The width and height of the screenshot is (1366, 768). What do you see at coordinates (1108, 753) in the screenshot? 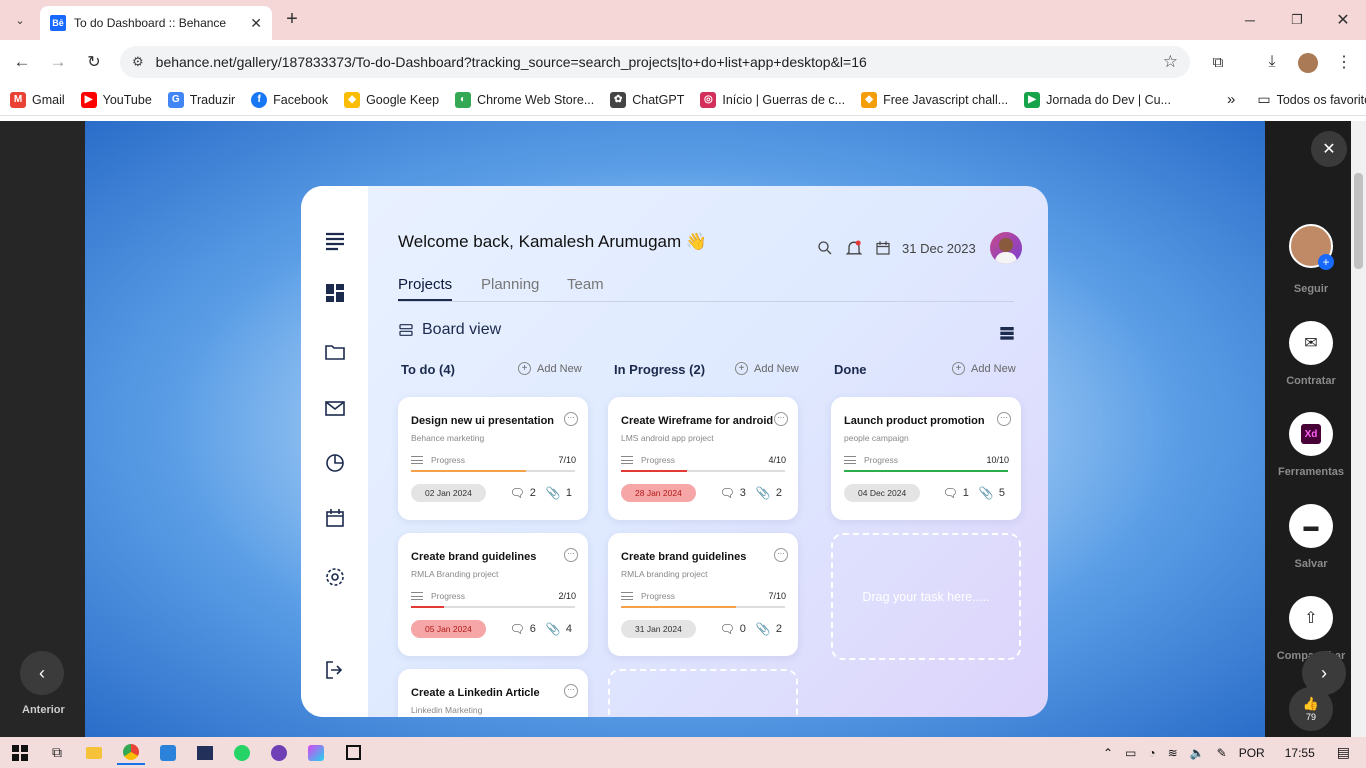
I see `chevron-up-icon: ⌃` at bounding box center [1108, 753].